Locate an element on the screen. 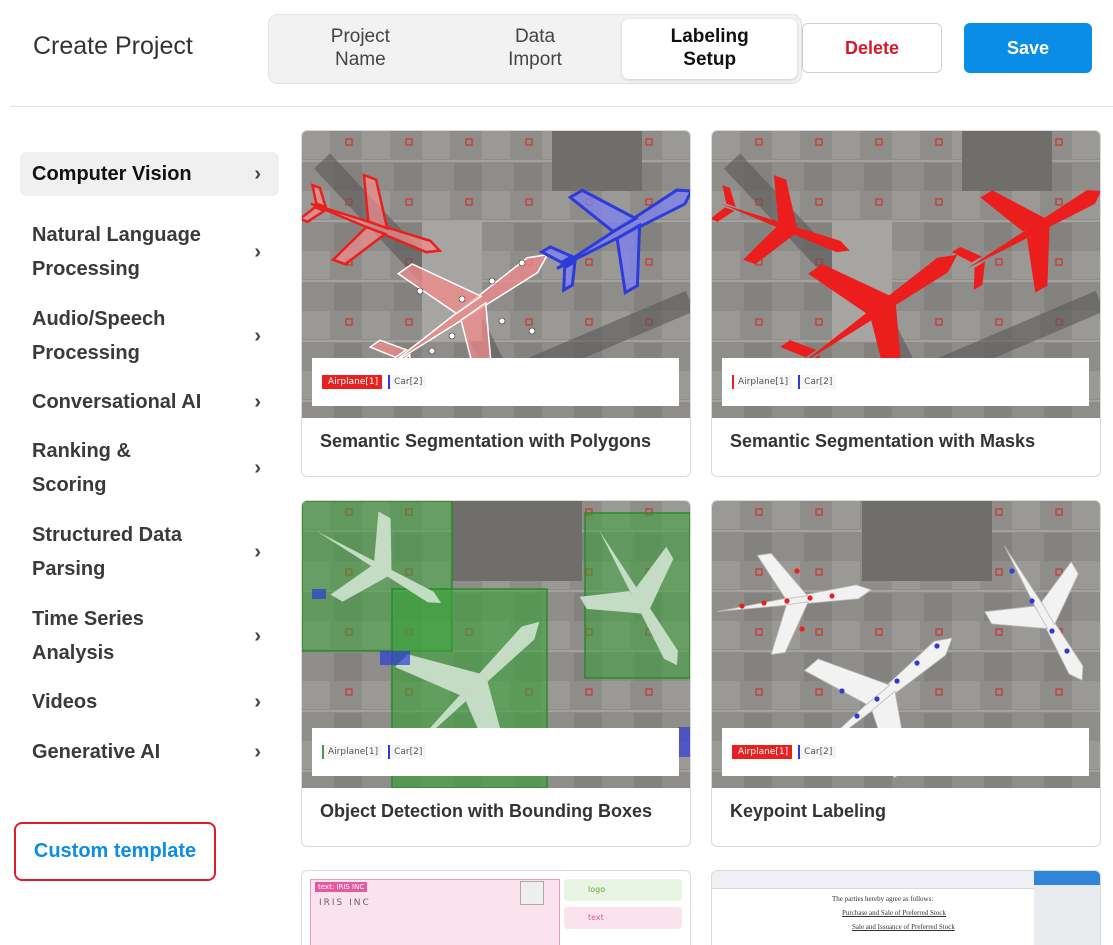  sidebar-item-label: Videos is located at coordinates (65, 702).